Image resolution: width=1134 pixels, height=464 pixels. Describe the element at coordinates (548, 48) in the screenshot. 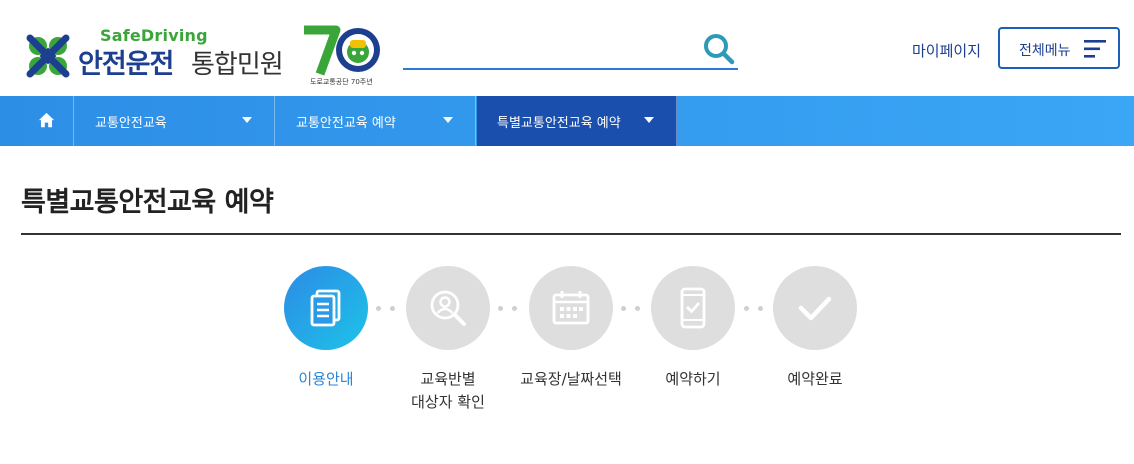

I see `search-input` at that location.